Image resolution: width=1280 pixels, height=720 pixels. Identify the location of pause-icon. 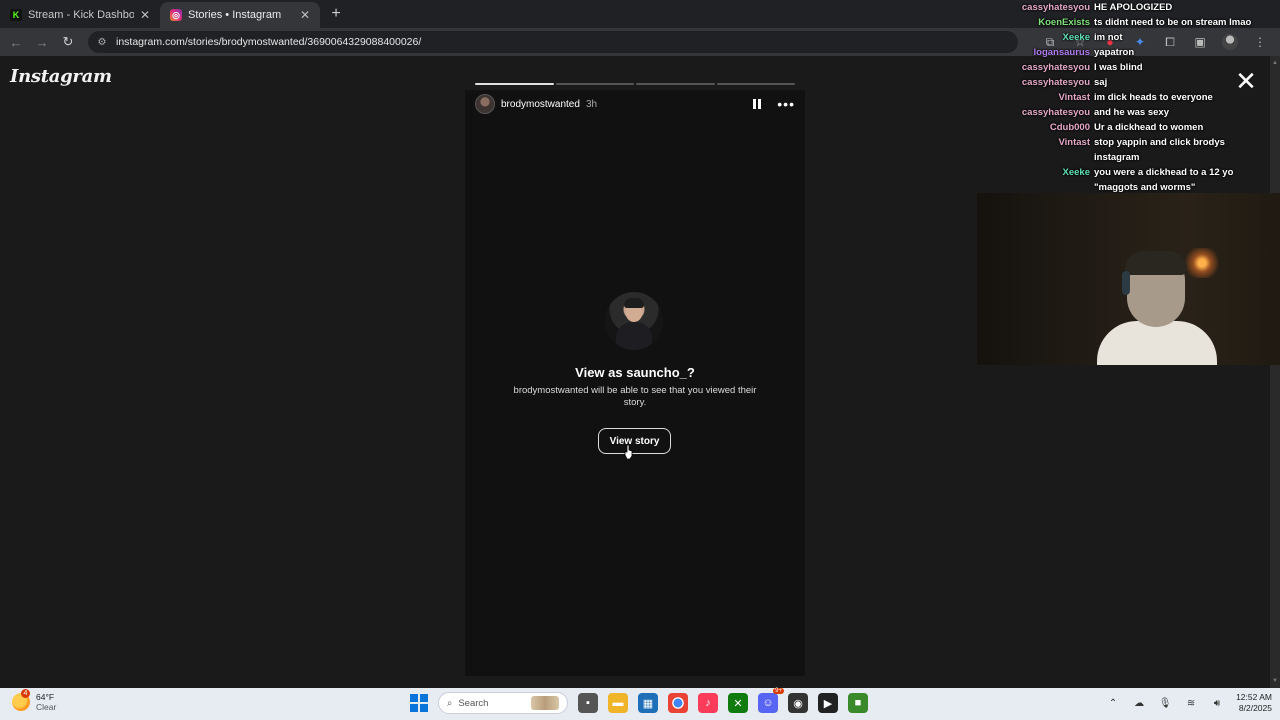
(758, 104).